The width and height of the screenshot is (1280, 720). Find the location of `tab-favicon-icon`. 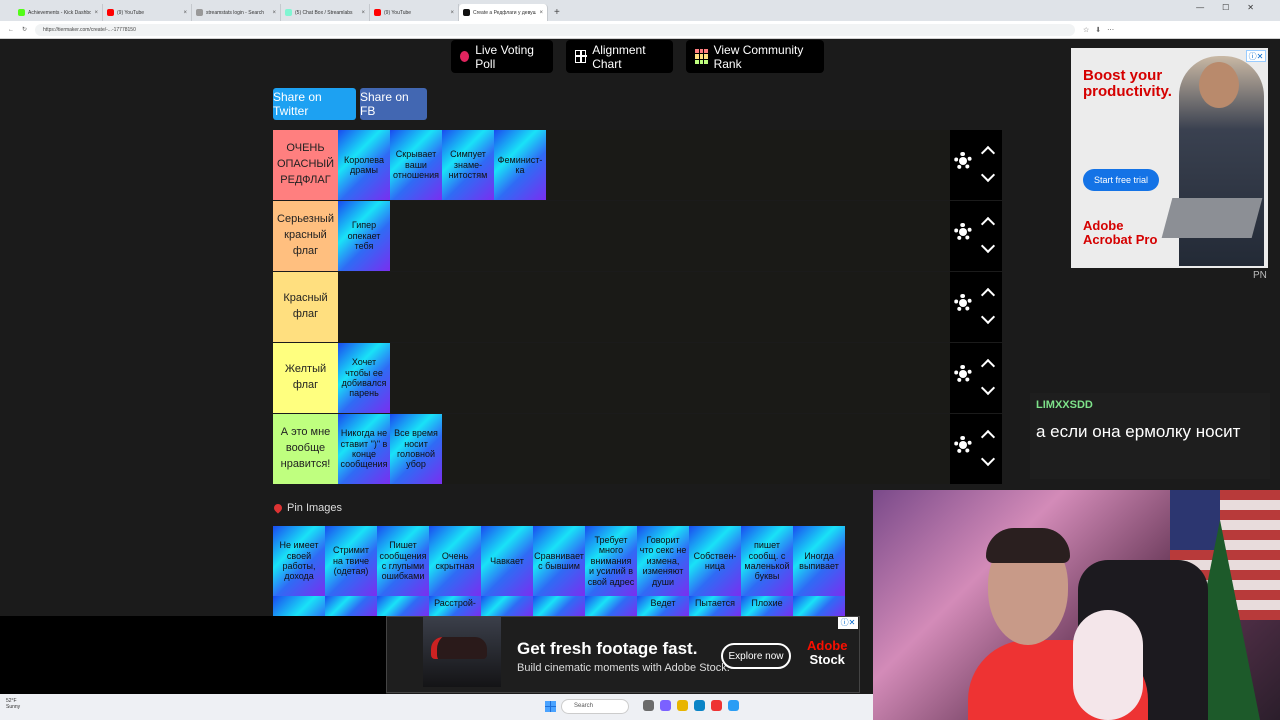

tab-favicon-icon is located at coordinates (466, 12).